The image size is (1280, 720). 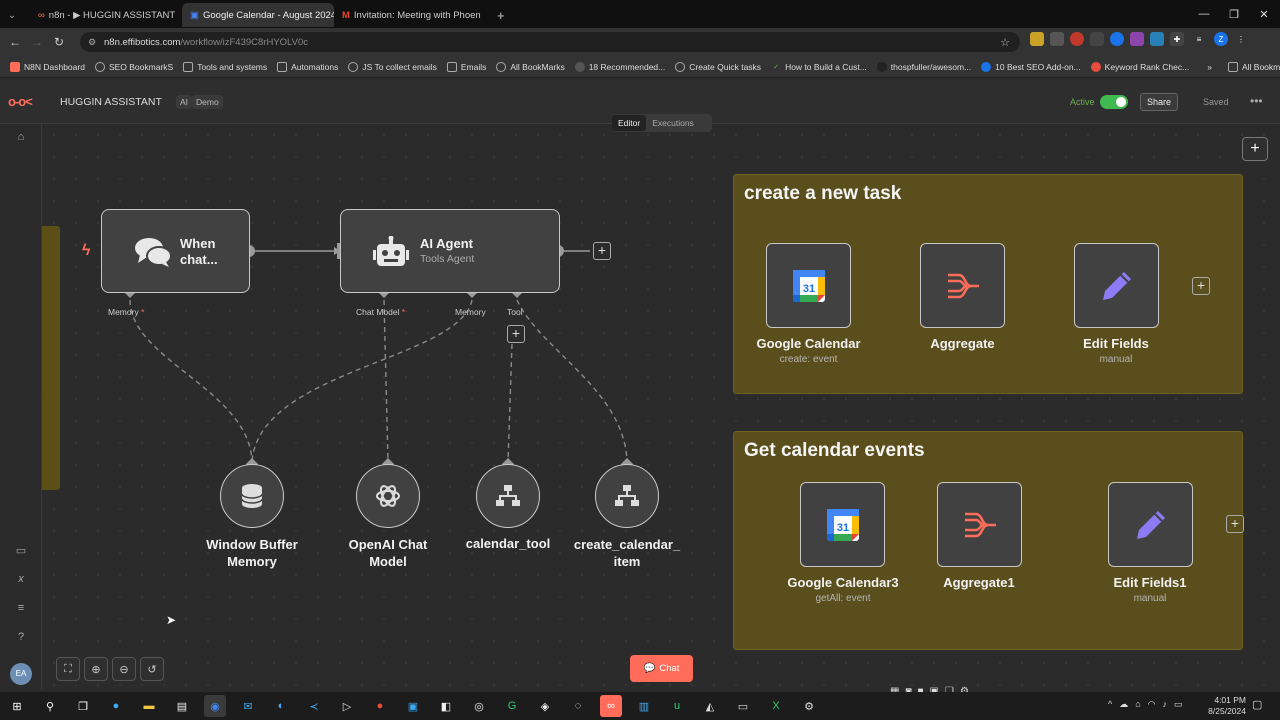 I want to click on calendar-tool-node, so click(x=508, y=496).